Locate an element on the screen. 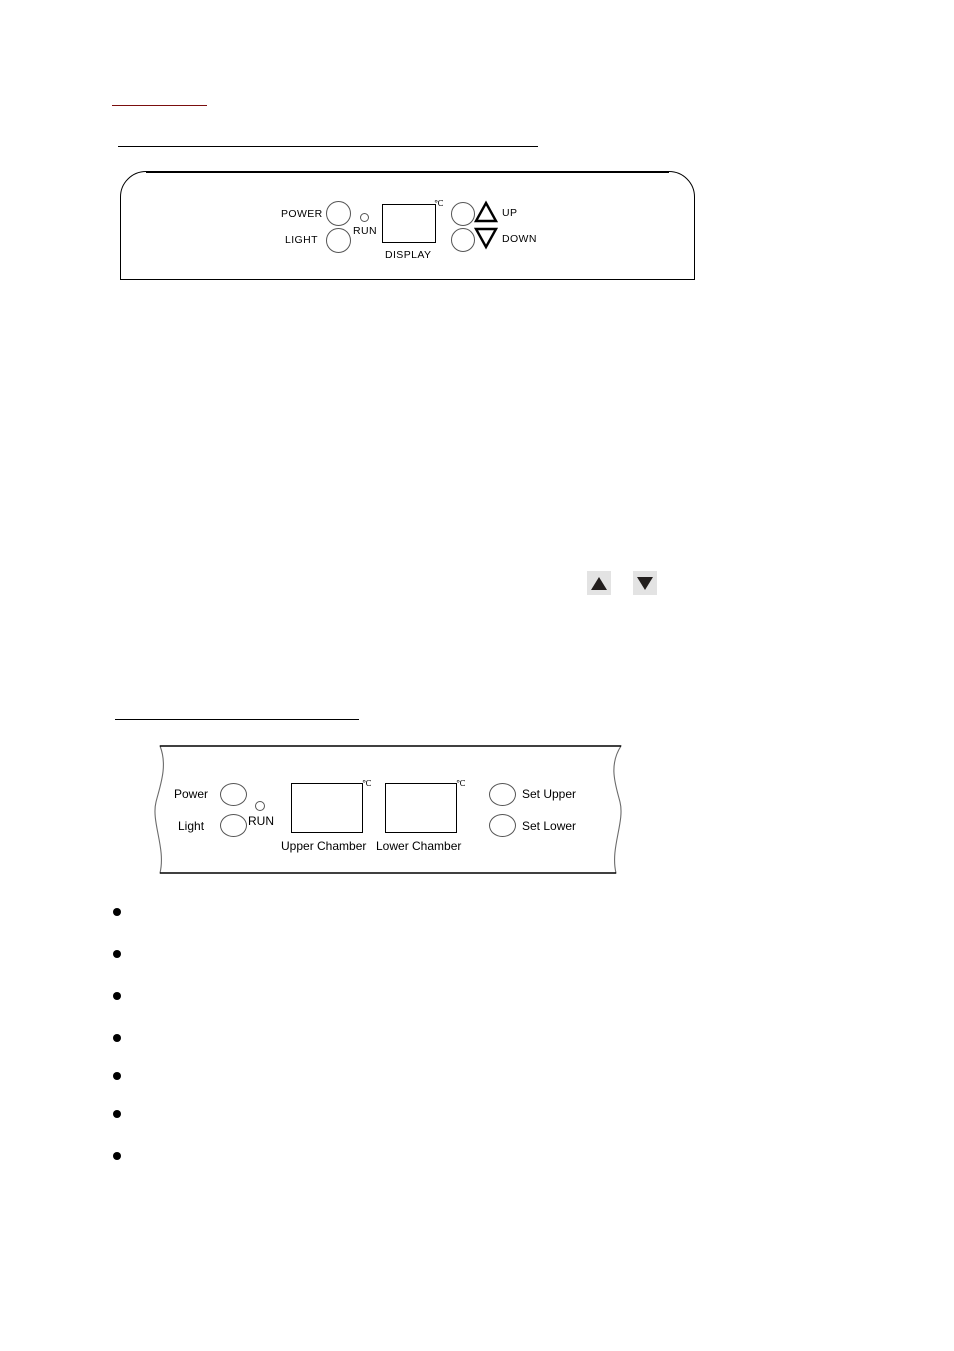 Image resolution: width=954 pixels, height=1351 pixels. panel-two-lower-chamber-screen is located at coordinates (421, 808).